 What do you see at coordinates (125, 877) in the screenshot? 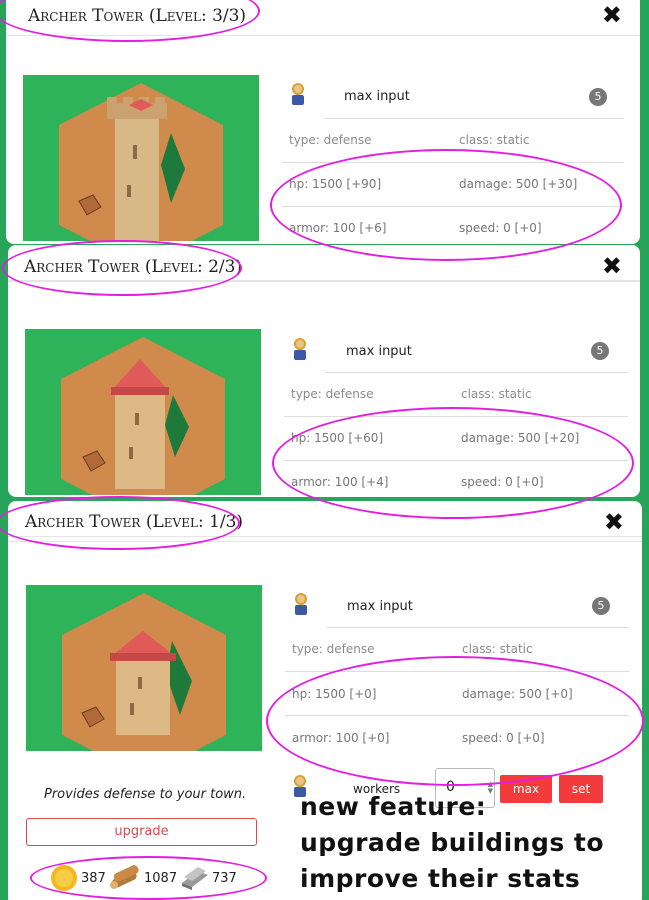
I see `wood-logs-icon` at bounding box center [125, 877].